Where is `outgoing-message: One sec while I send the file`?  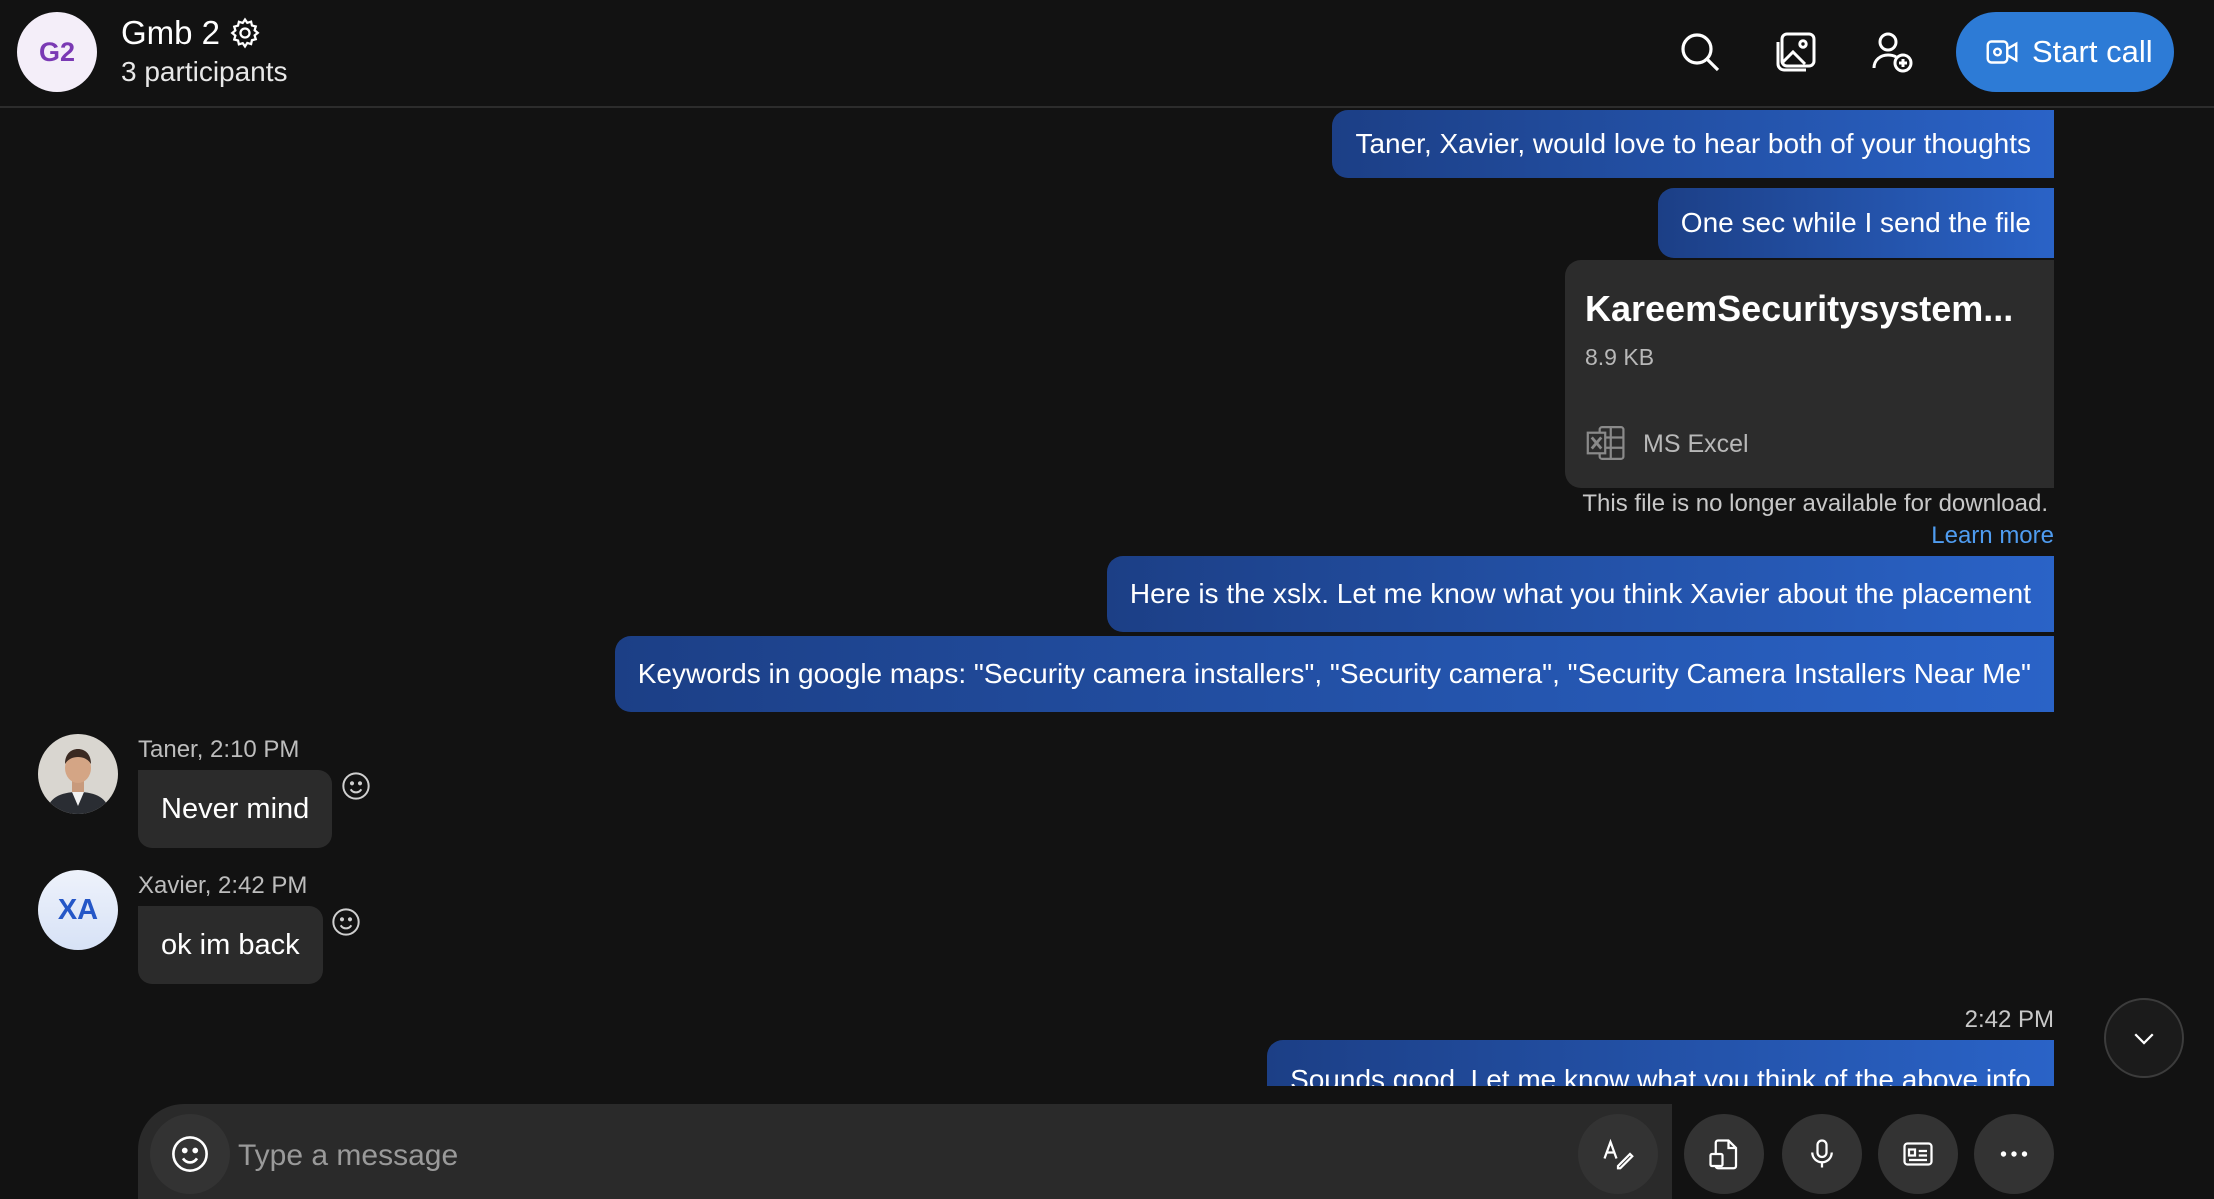
outgoing-message: One sec while I send the file is located at coordinates (1855, 223).